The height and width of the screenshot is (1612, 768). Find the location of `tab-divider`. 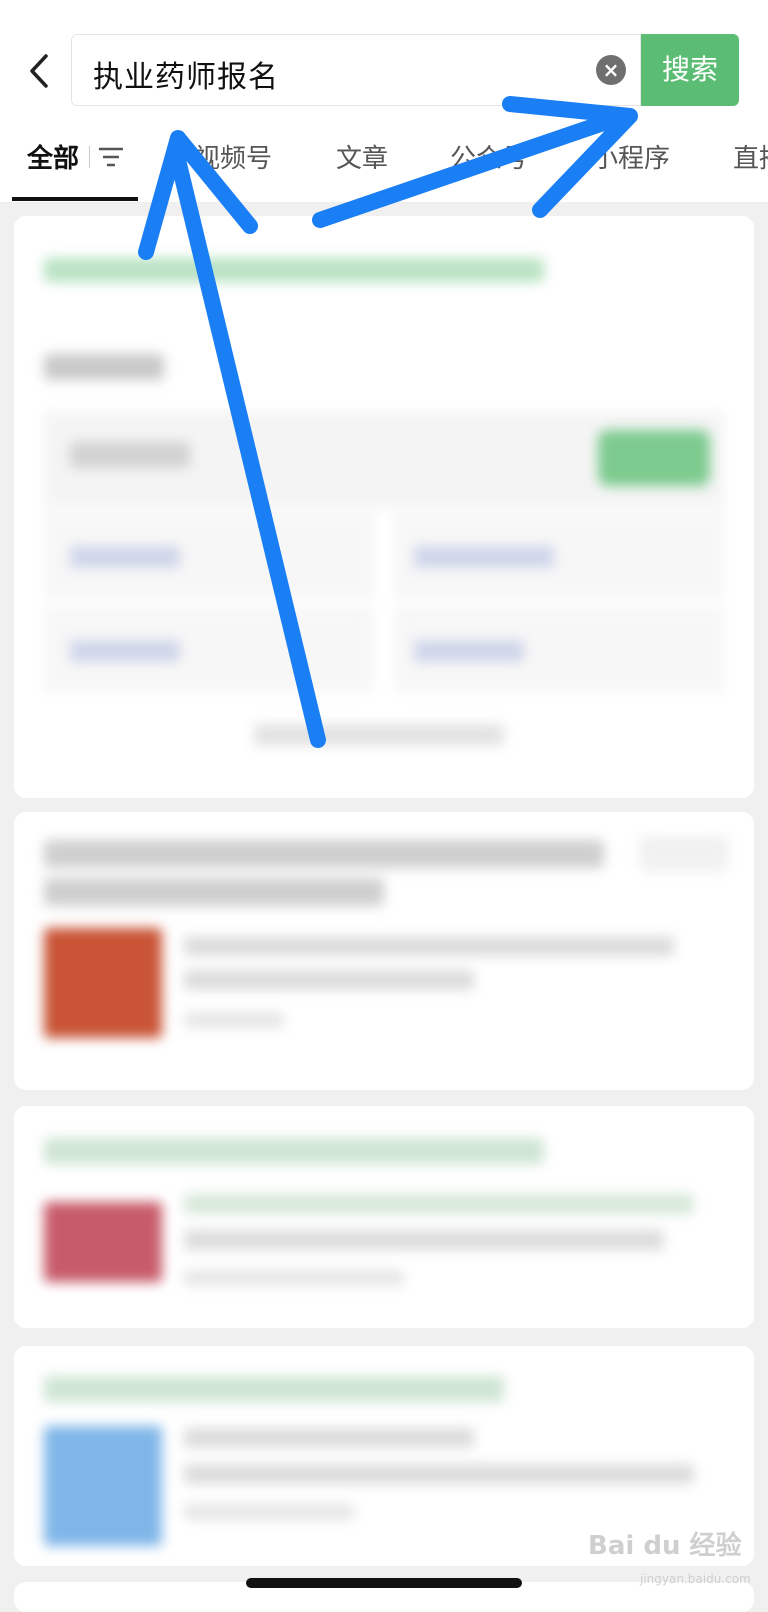

tab-divider is located at coordinates (89, 157).